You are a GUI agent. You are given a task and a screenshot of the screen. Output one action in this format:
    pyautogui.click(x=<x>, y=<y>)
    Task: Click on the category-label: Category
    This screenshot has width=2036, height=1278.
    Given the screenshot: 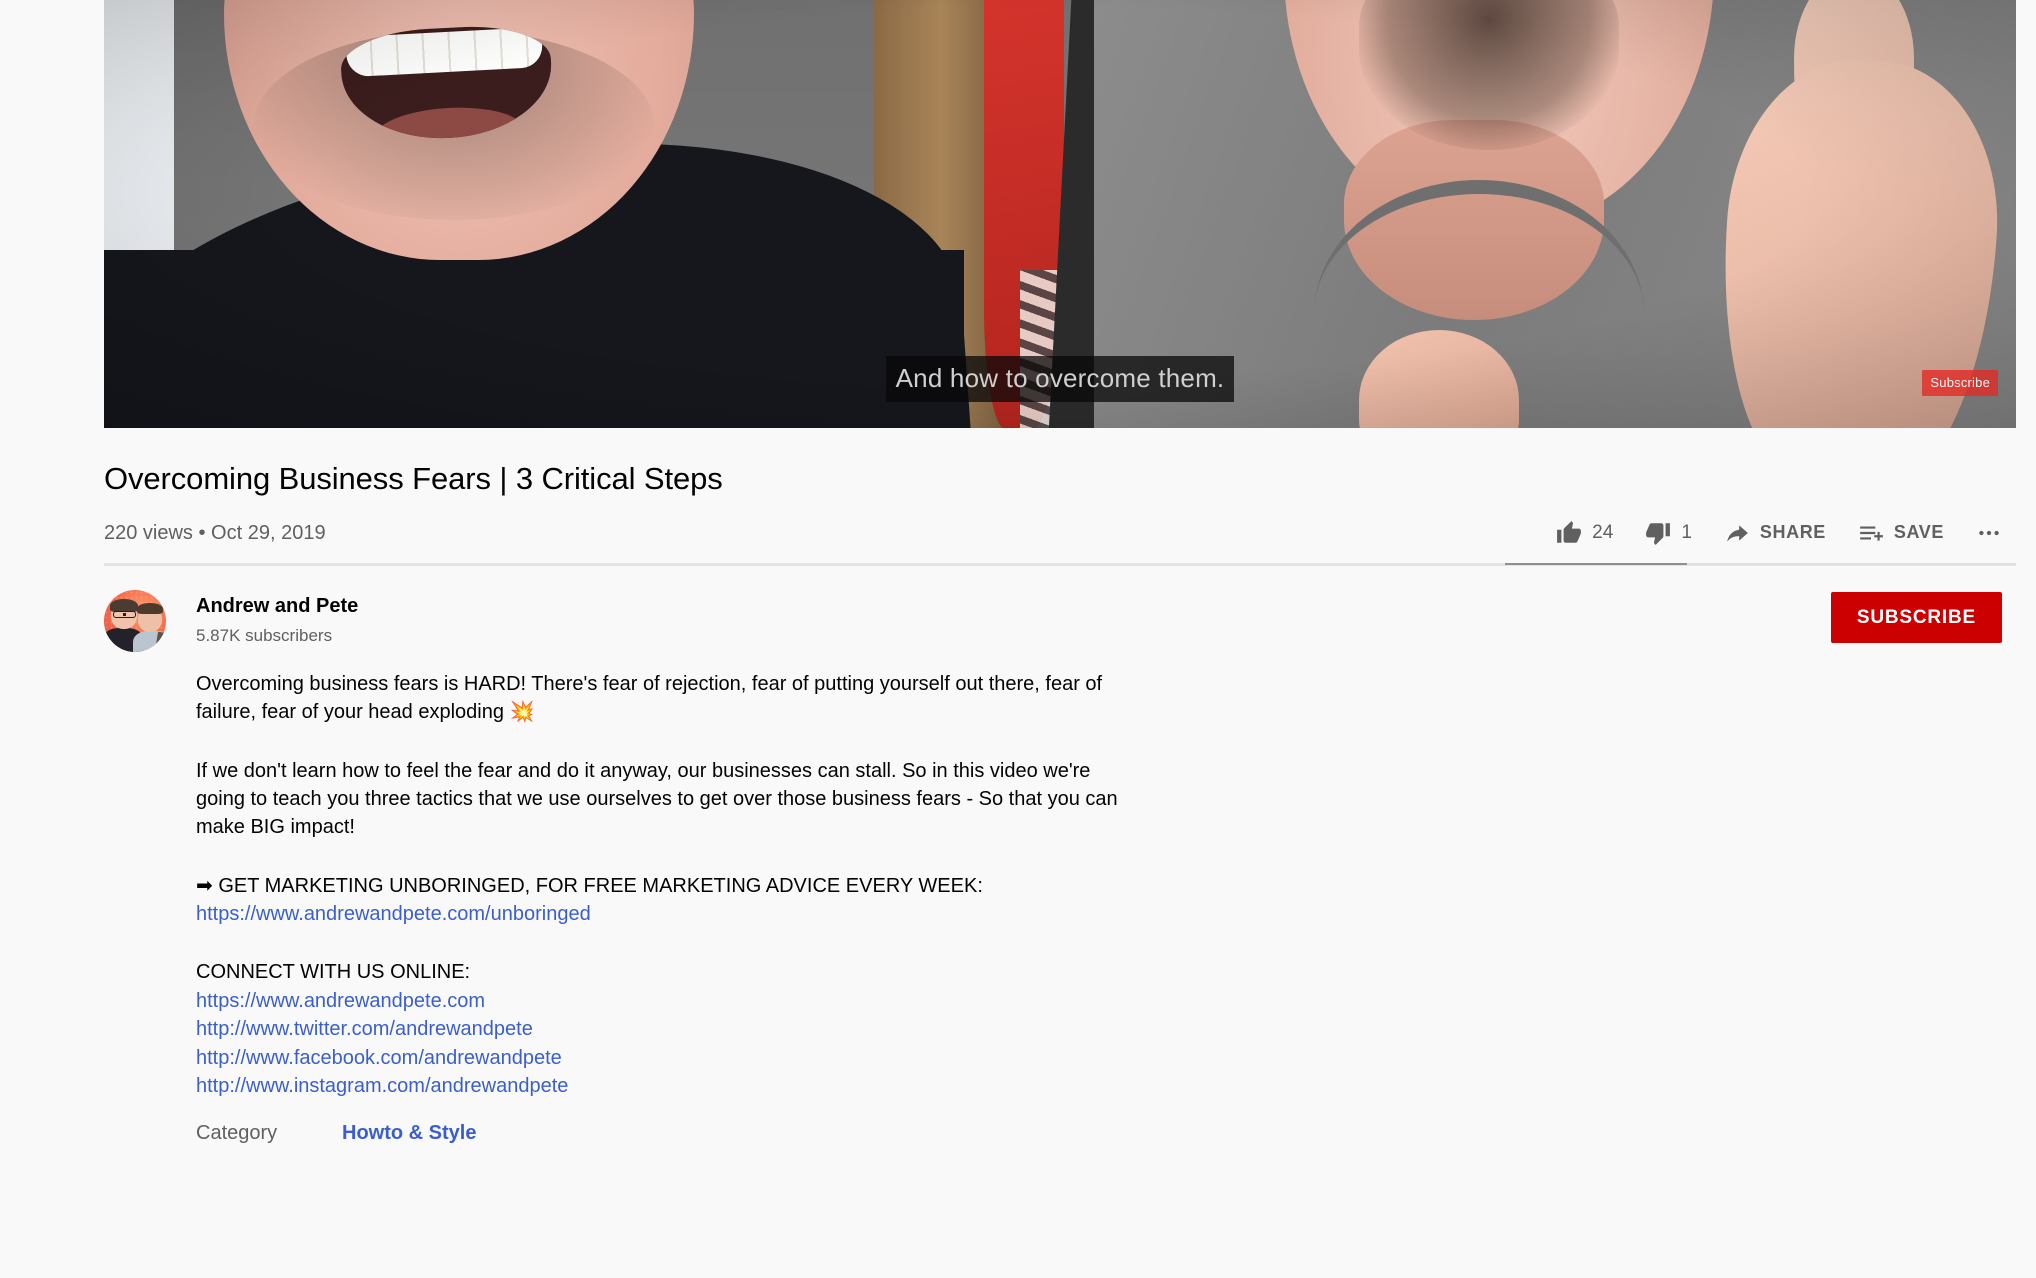 What is the action you would take?
    pyautogui.click(x=237, y=1133)
    